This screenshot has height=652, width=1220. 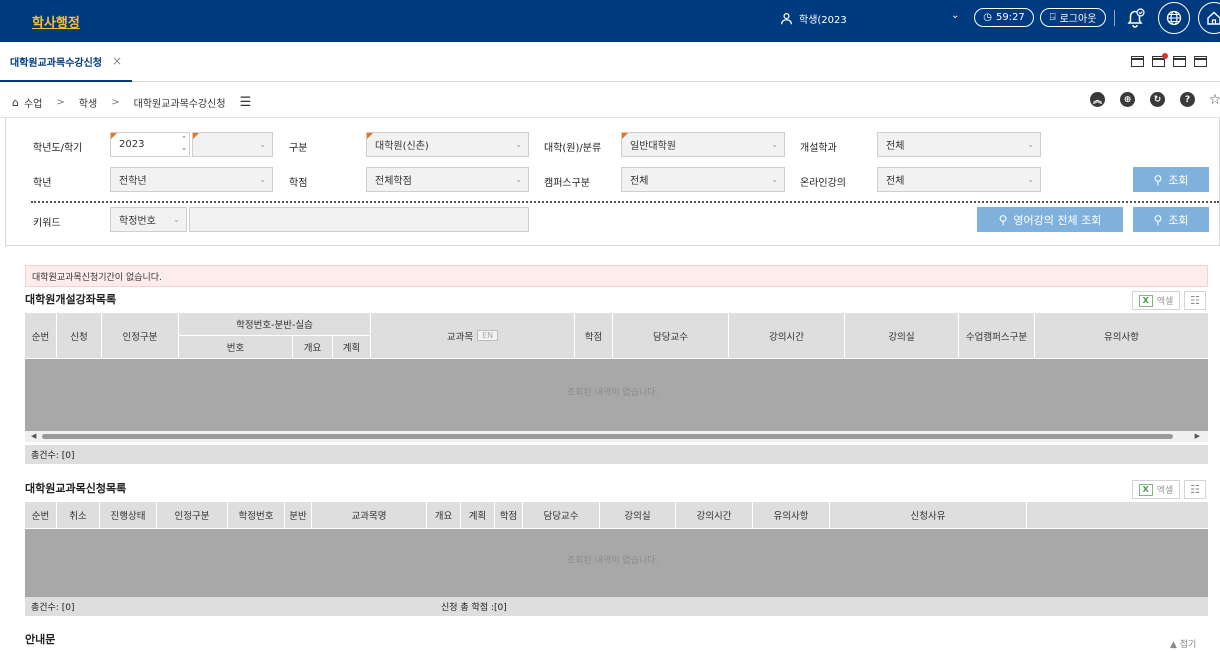 What do you see at coordinates (1197, 436) in the screenshot?
I see `scroll-right-icon: ▶` at bounding box center [1197, 436].